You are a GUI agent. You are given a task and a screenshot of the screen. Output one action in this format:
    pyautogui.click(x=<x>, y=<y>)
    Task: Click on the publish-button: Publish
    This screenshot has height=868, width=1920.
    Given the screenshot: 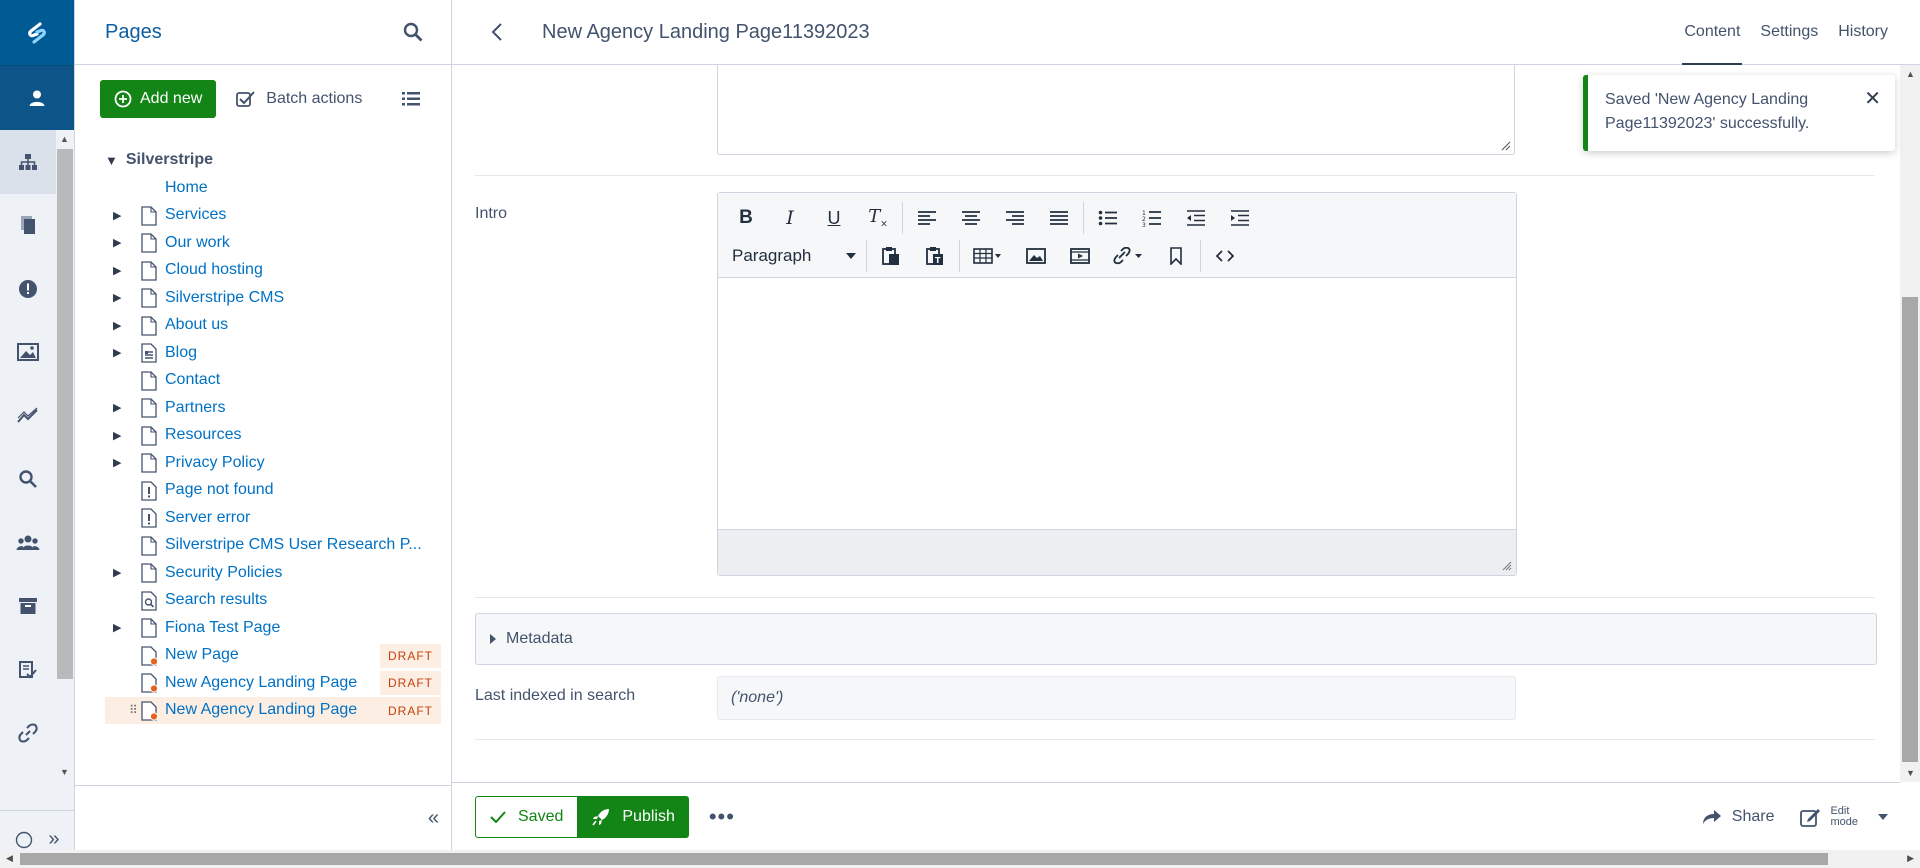 What is the action you would take?
    pyautogui.click(x=633, y=816)
    